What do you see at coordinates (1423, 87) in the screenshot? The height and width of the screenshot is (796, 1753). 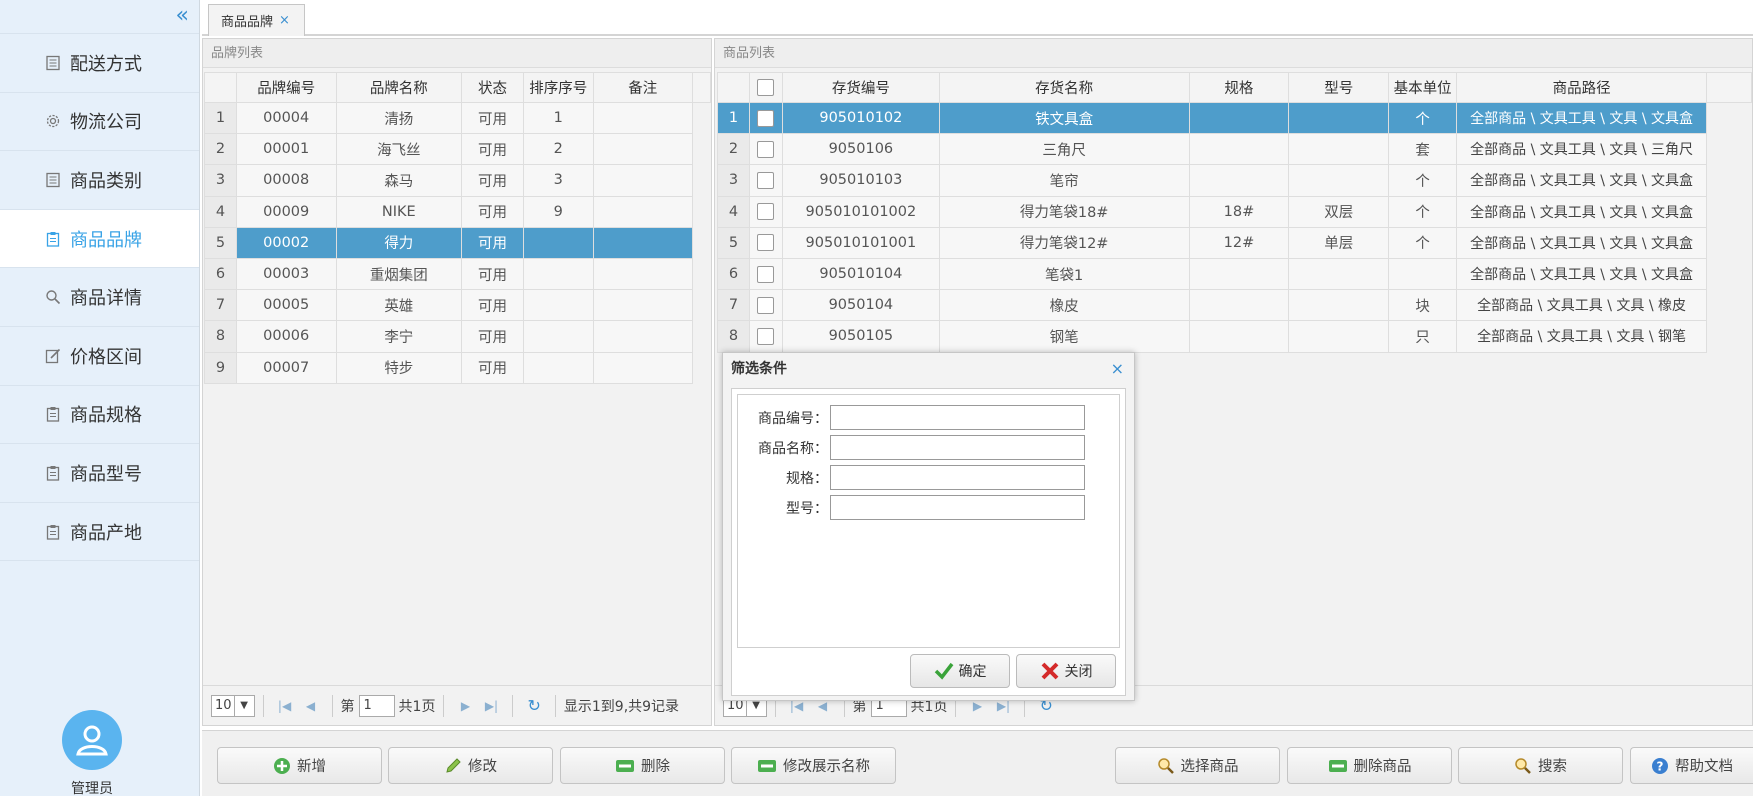 I see `column-header: 基本单位` at bounding box center [1423, 87].